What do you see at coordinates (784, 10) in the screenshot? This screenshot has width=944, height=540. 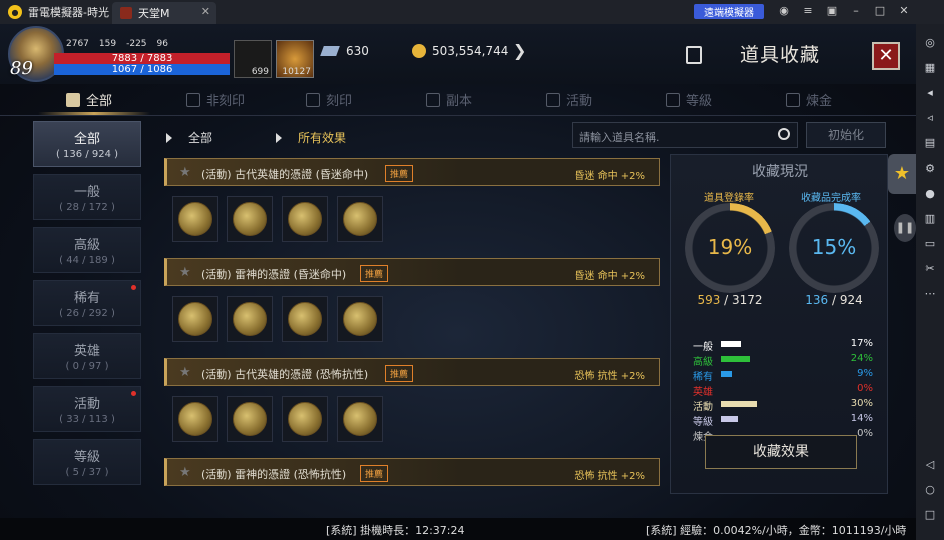 I see `account-icon: ◉` at bounding box center [784, 10].